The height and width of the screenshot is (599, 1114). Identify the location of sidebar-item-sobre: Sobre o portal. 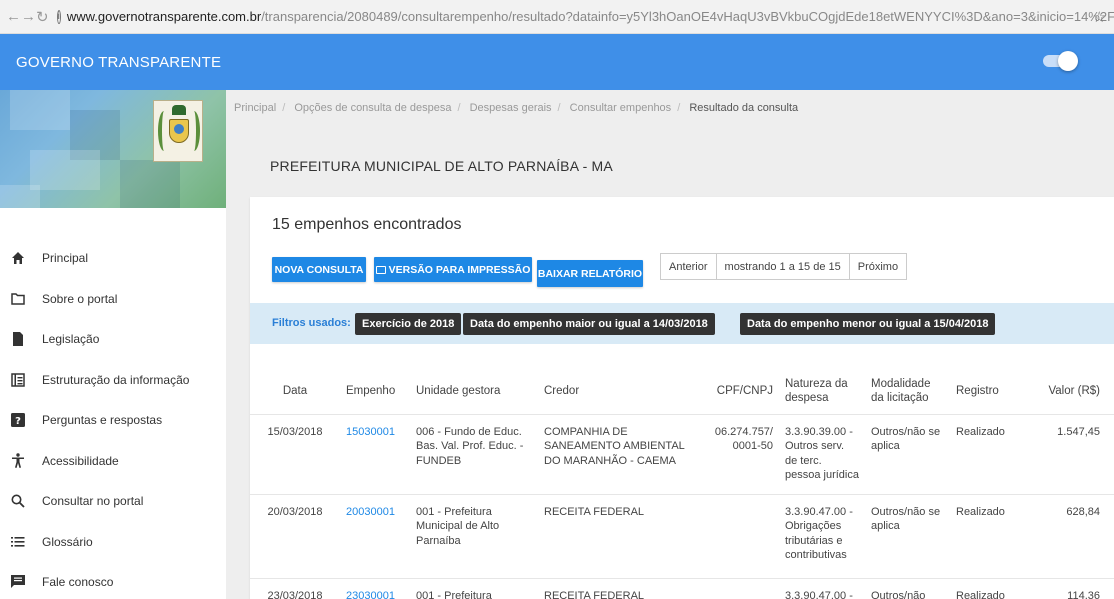
(113, 299).